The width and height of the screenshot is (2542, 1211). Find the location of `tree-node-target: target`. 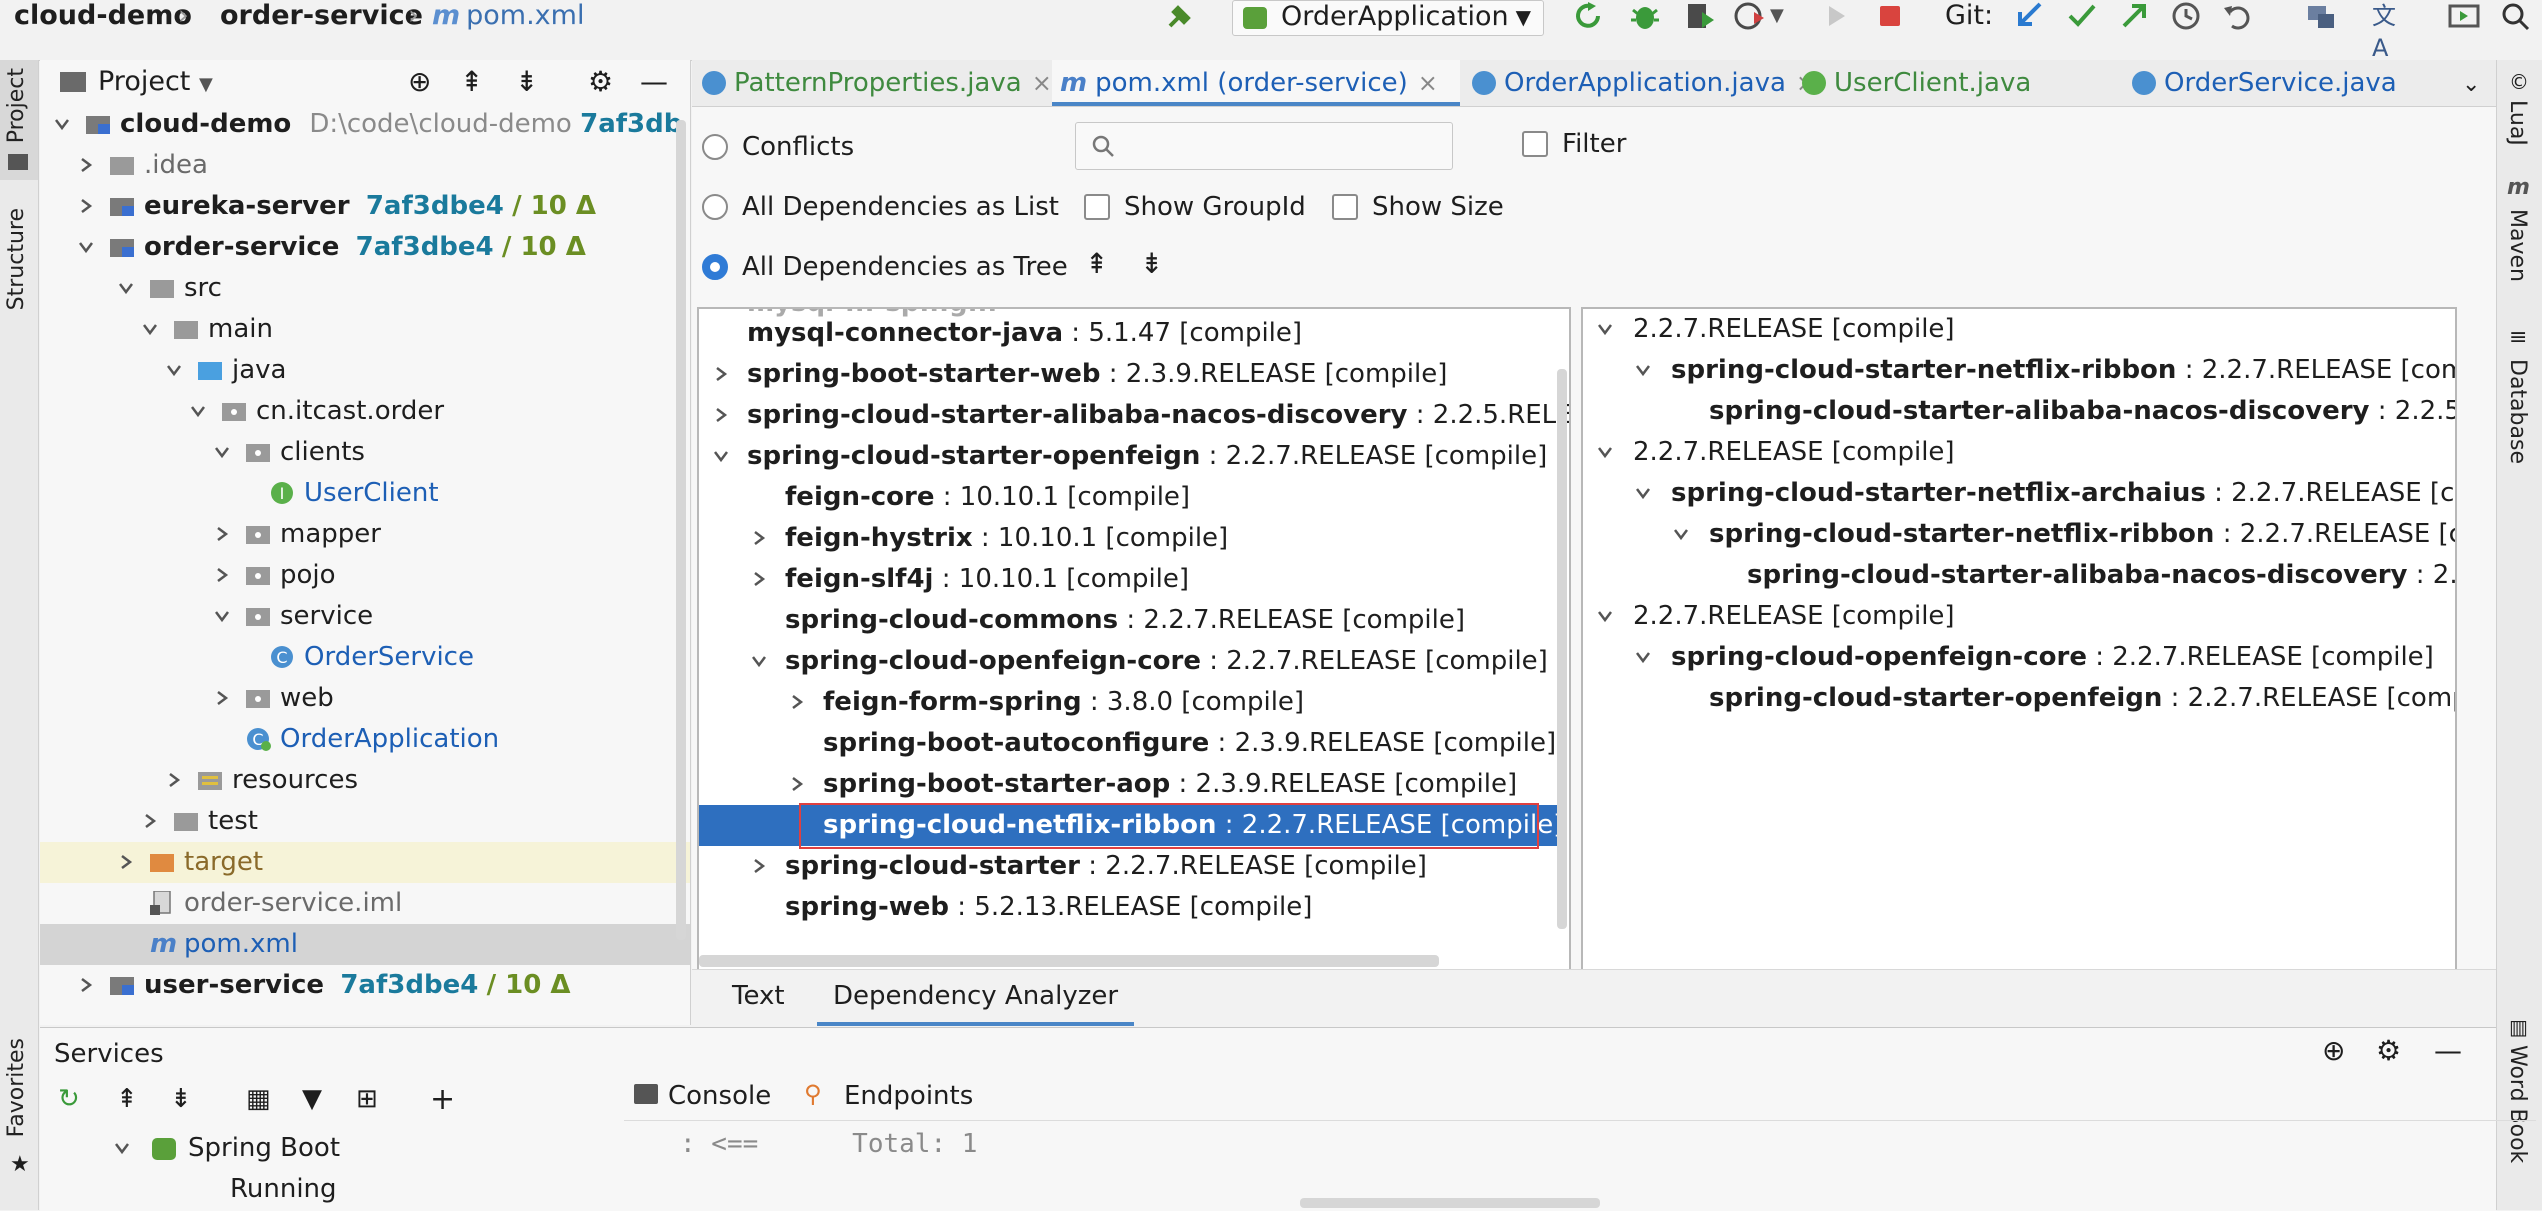

tree-node-target: target is located at coordinates (365, 862).